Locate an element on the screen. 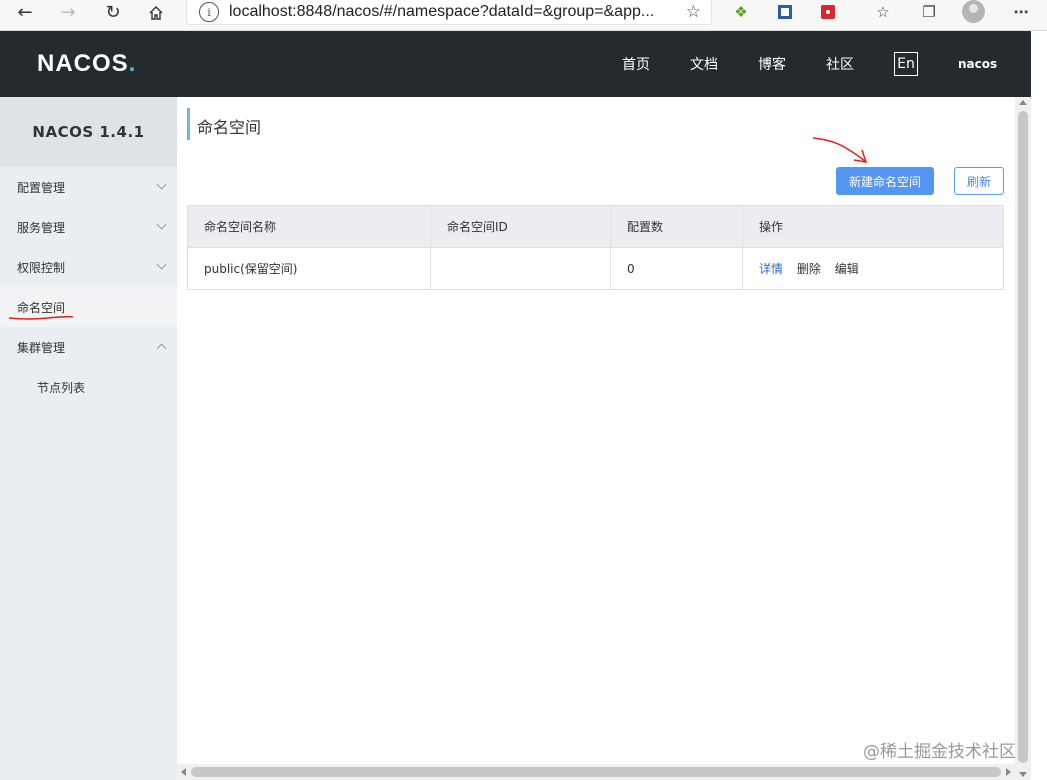 Image resolution: width=1047 pixels, height=780 pixels. sidebar-item-label: 配置管理 is located at coordinates (41, 187).